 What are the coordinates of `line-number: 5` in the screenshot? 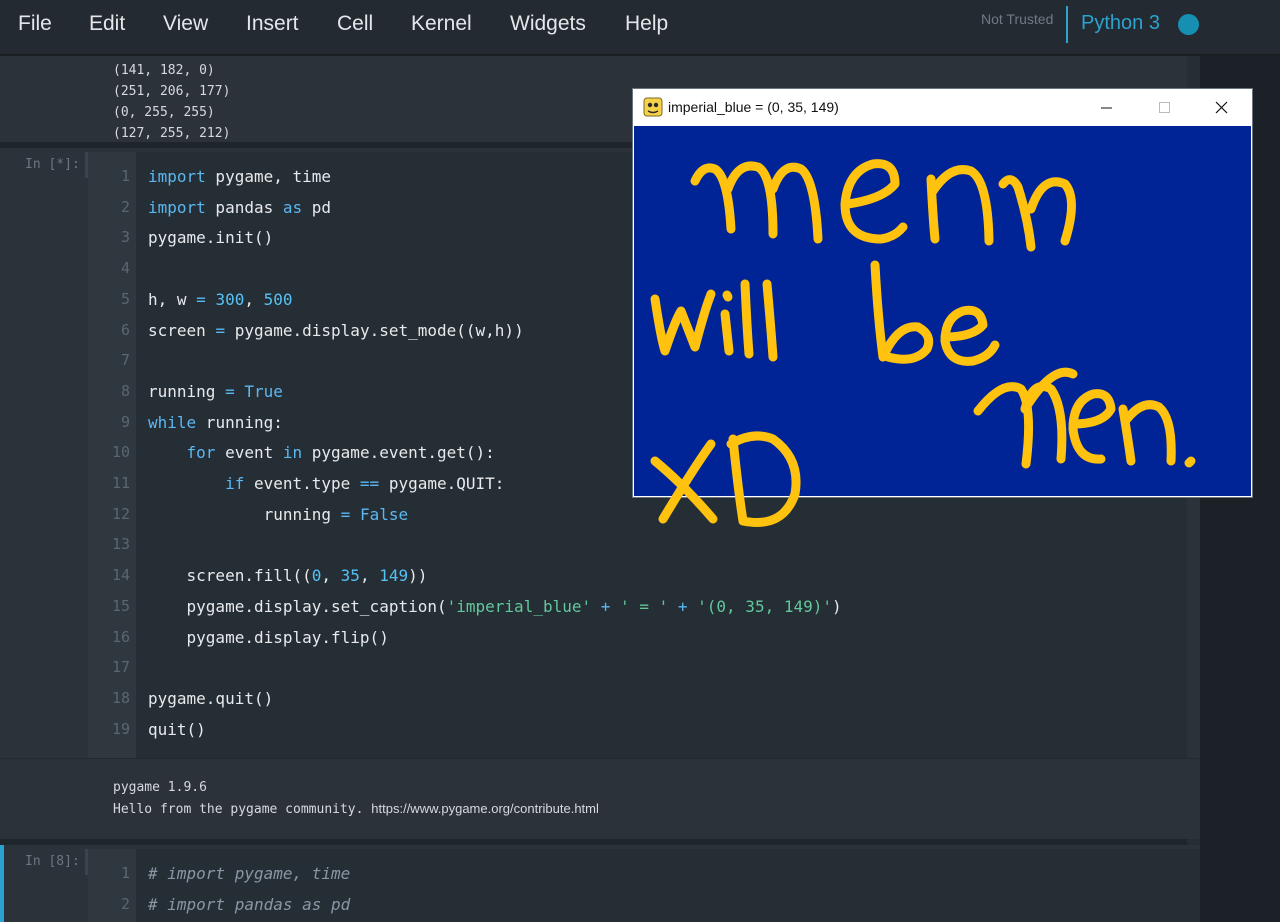 It's located at (125, 298).